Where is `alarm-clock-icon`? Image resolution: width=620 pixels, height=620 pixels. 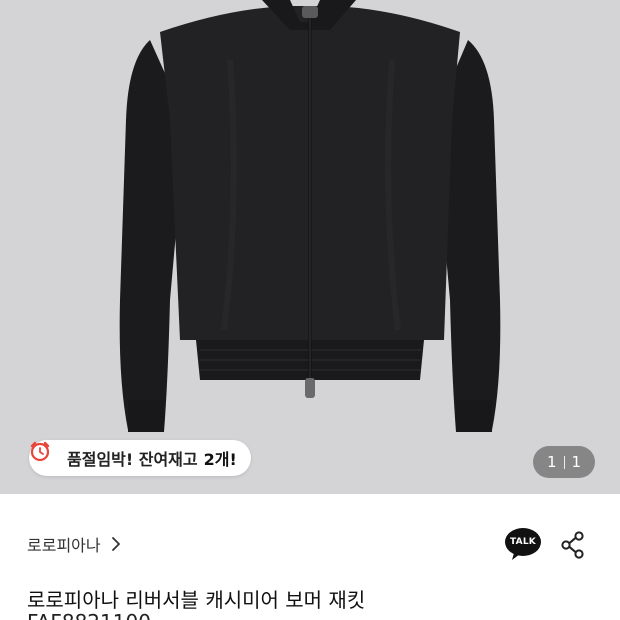
alarm-clock-icon is located at coordinates (45, 455).